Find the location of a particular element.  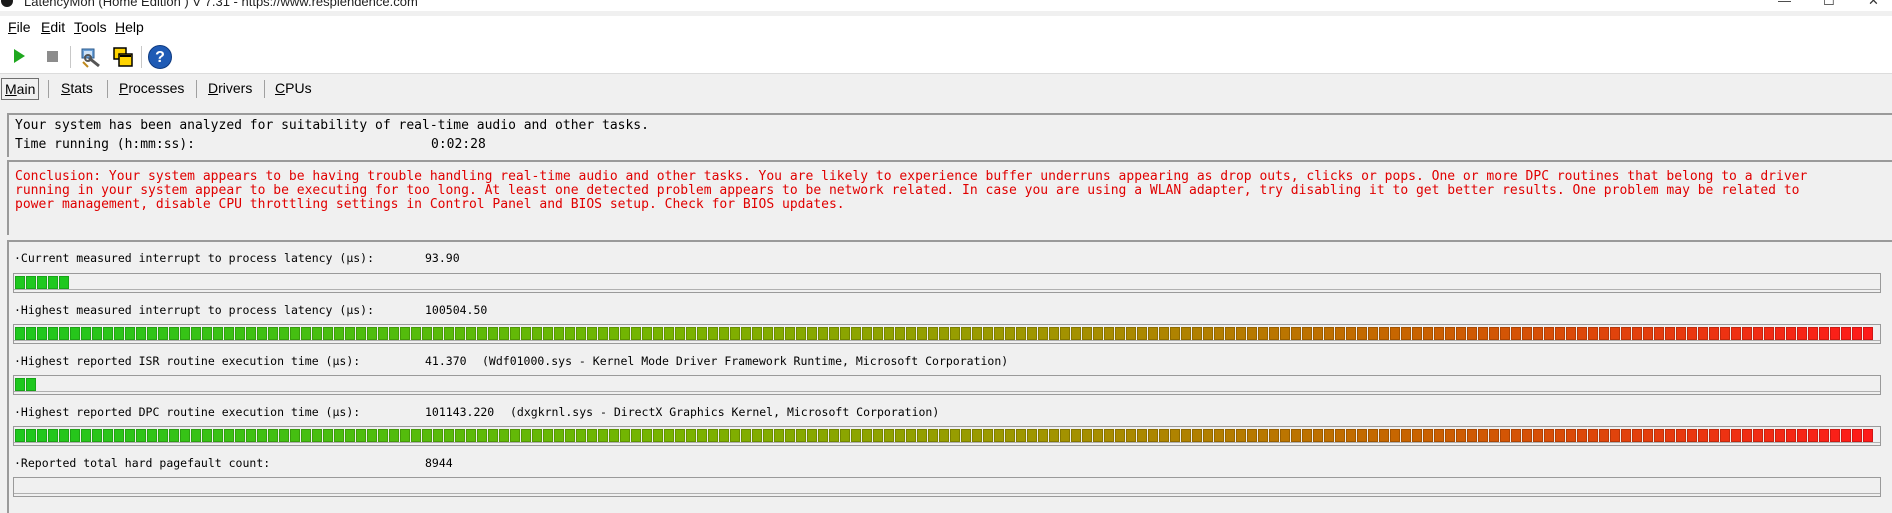

tab-cpus: CPUs is located at coordinates (293, 89).